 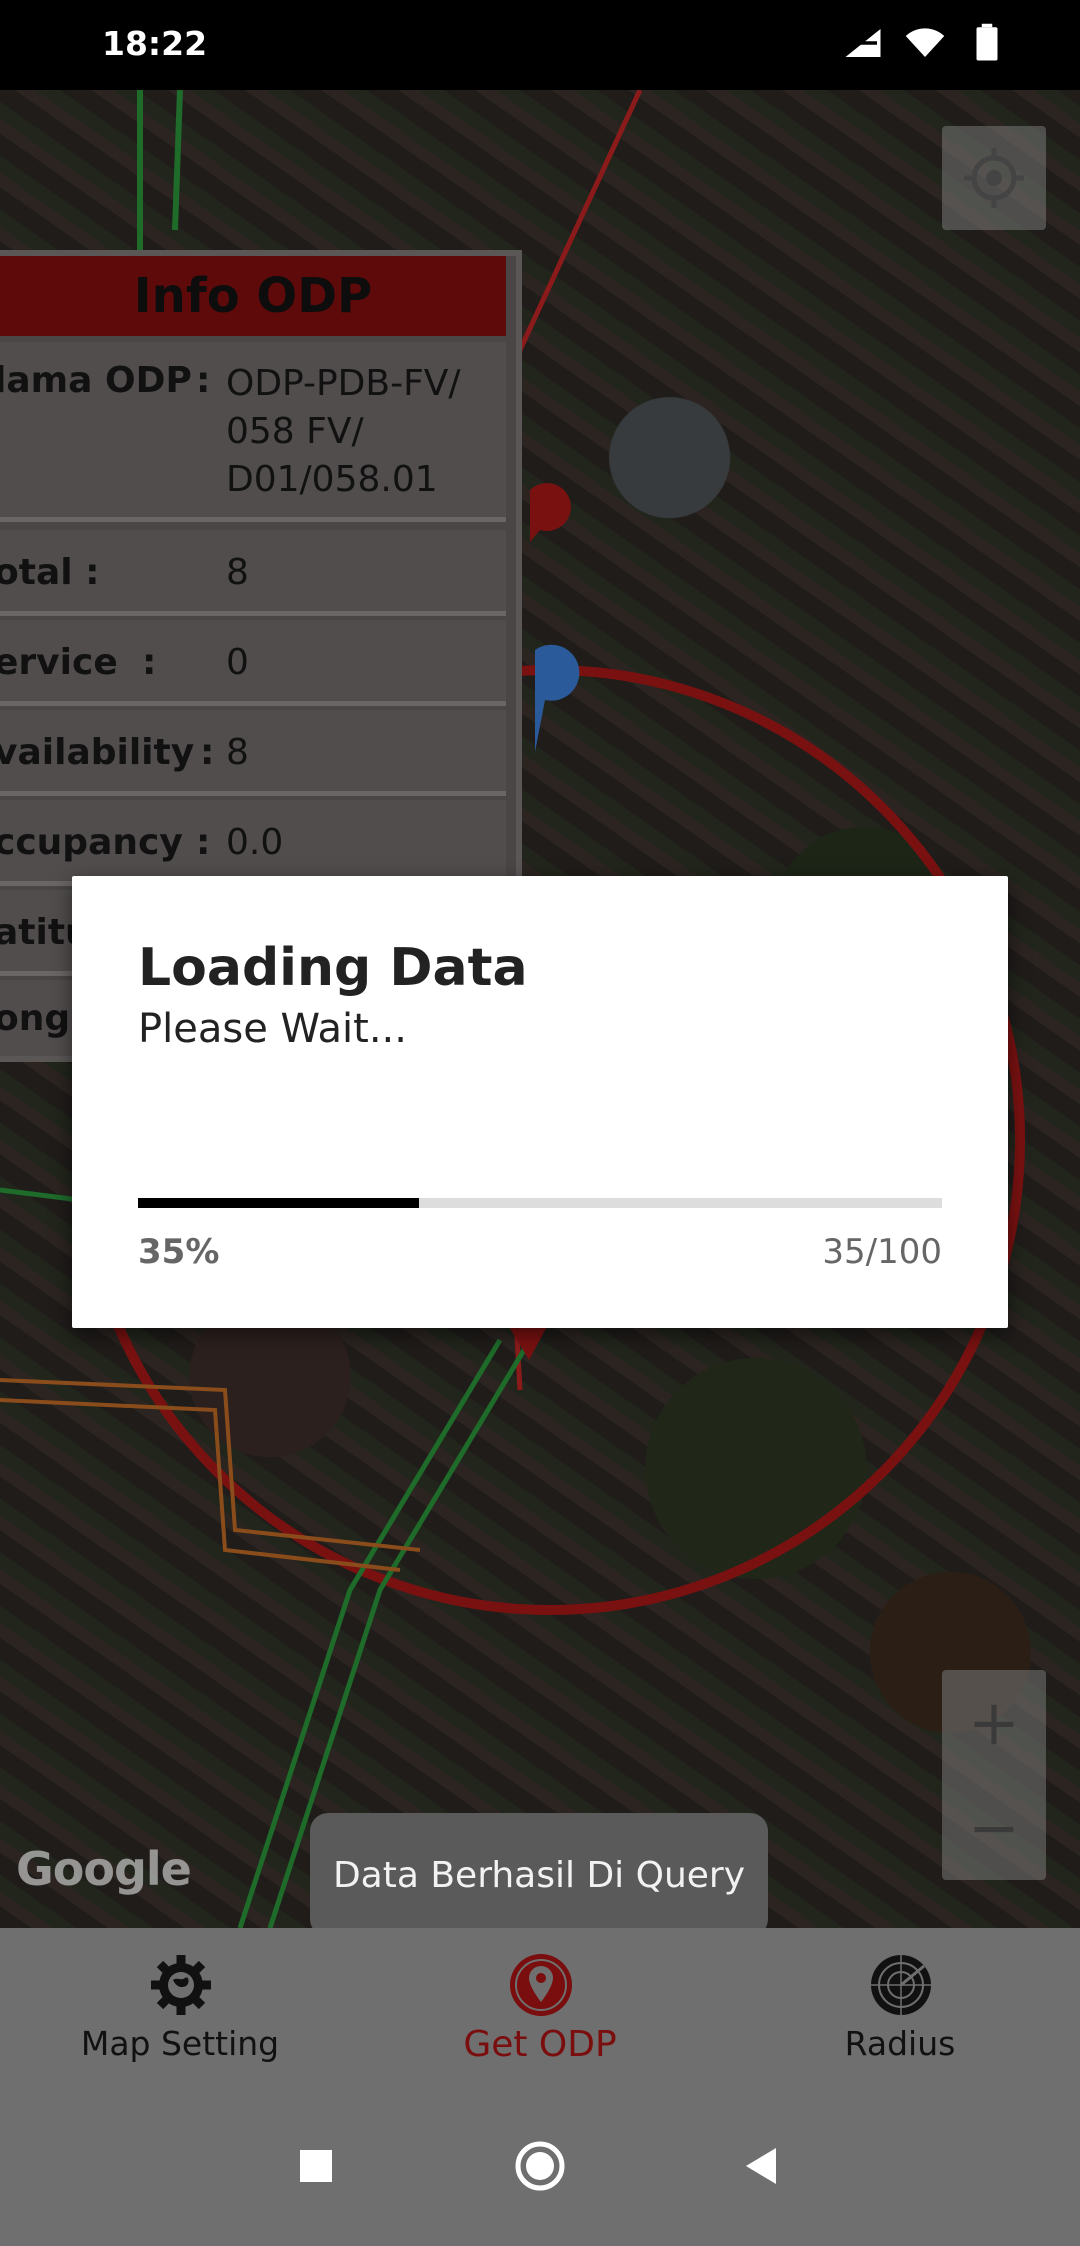 I want to click on progress-bar, so click(x=540, y=1203).